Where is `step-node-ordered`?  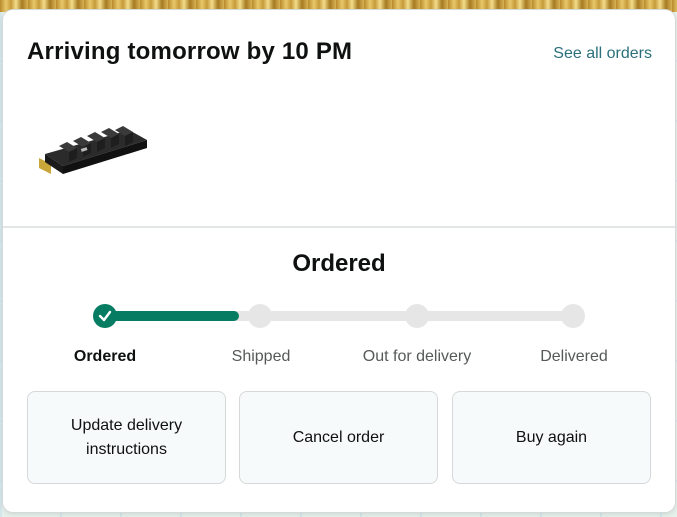 step-node-ordered is located at coordinates (105, 316).